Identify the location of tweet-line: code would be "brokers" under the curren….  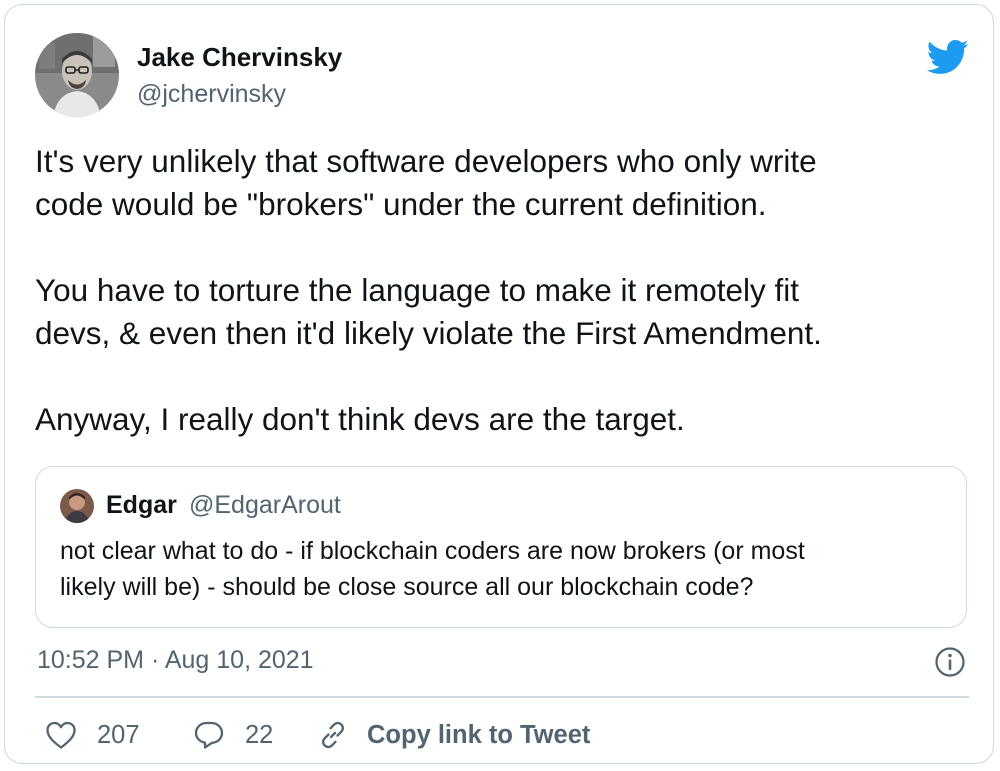
(401, 204).